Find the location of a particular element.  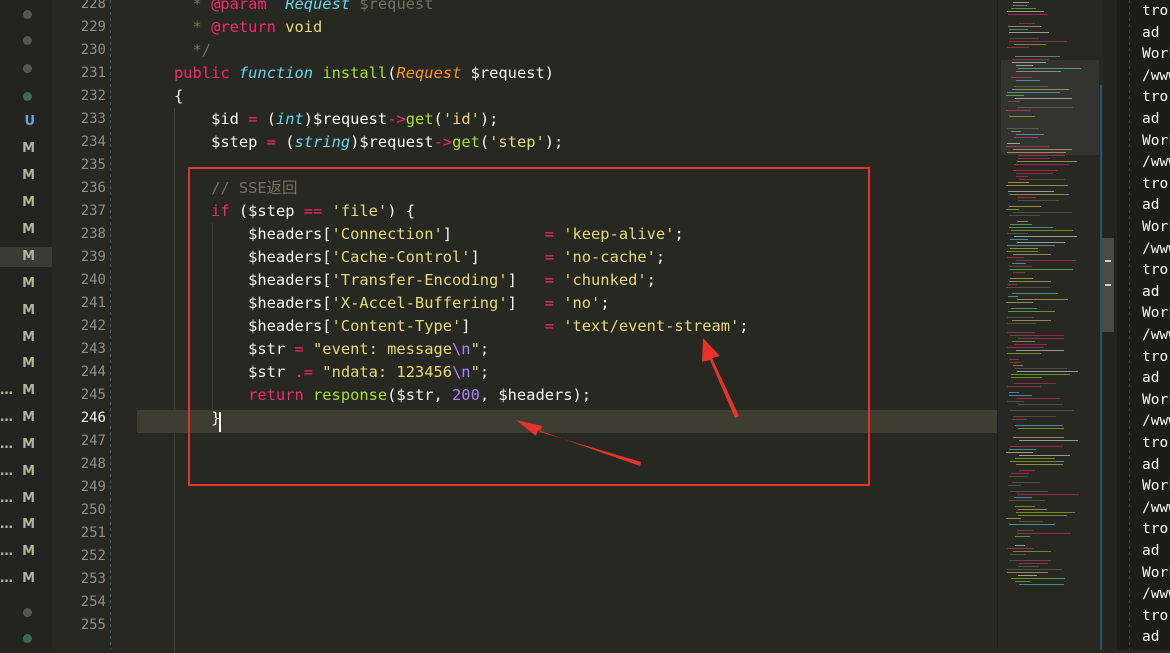

minimap-viewport is located at coordinates (1050, 107).